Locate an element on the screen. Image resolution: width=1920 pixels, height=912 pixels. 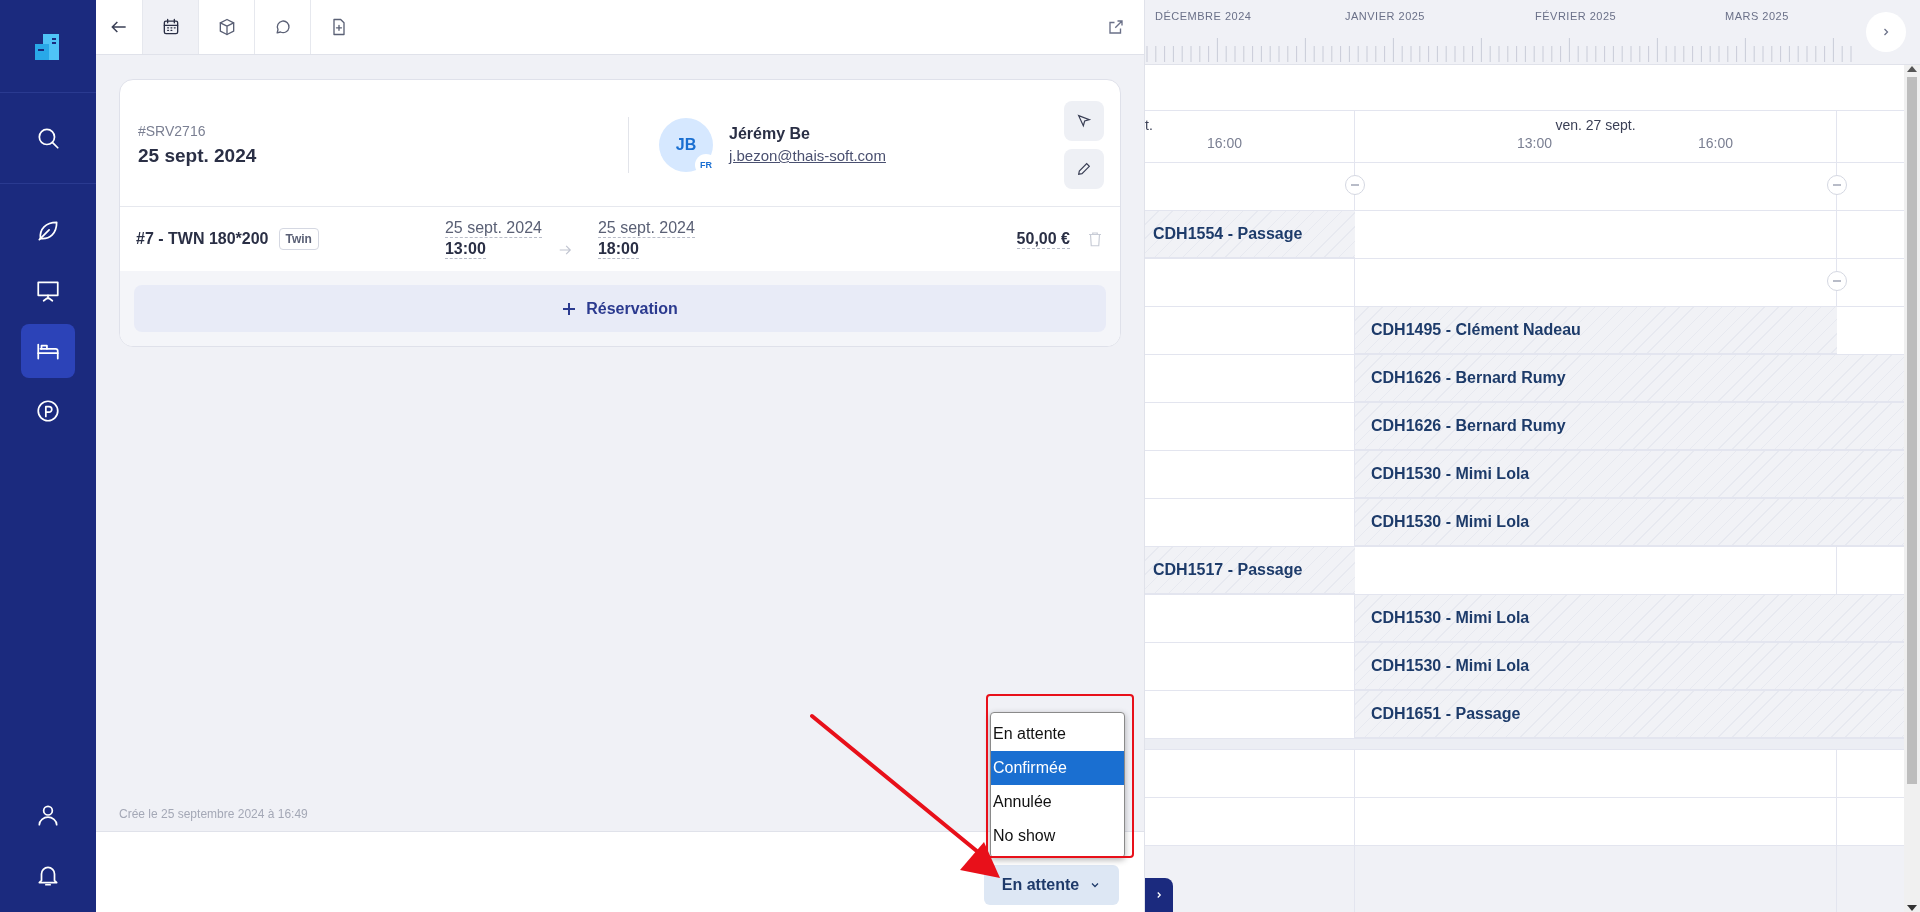
start-time: 13:00 is located at coordinates (465, 249).